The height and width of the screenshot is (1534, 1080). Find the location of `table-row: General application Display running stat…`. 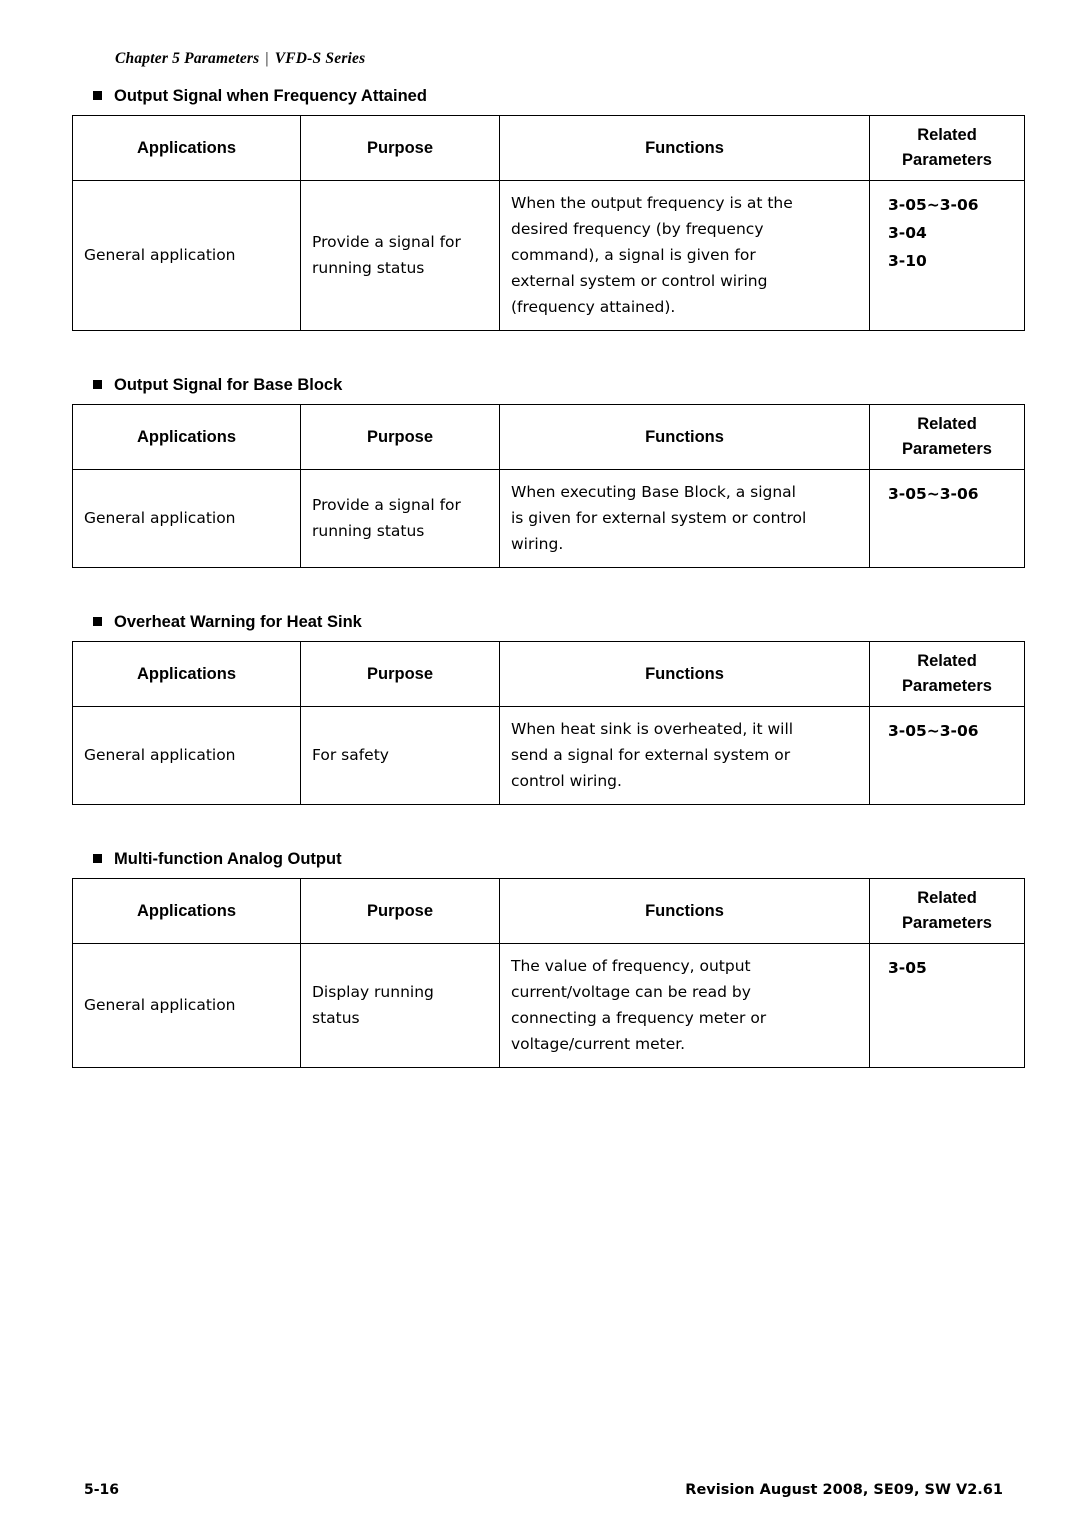

table-row: General application Display running stat… is located at coordinates (548, 1005).